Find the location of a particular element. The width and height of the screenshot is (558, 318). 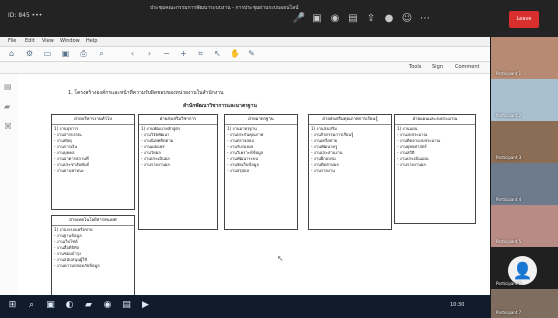

menu-edit: Edit is located at coordinates (30, 41).